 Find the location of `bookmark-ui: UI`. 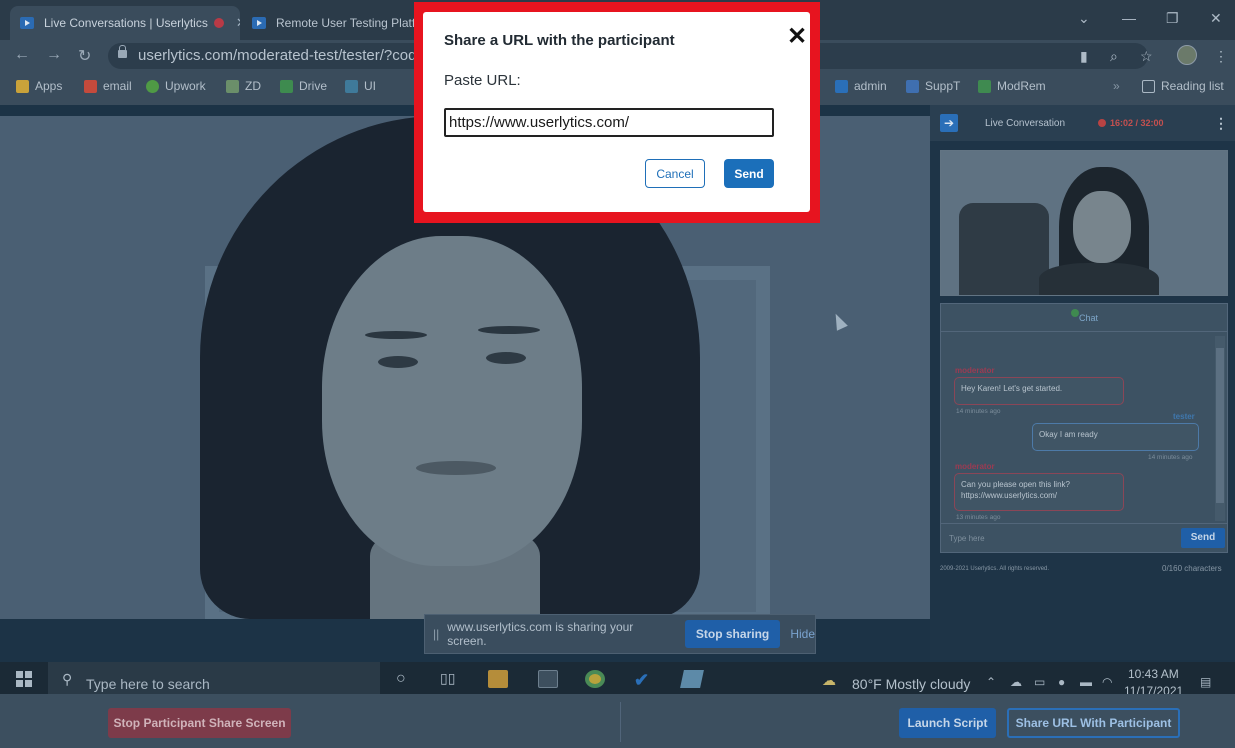

bookmark-ui: UI is located at coordinates (360, 86).